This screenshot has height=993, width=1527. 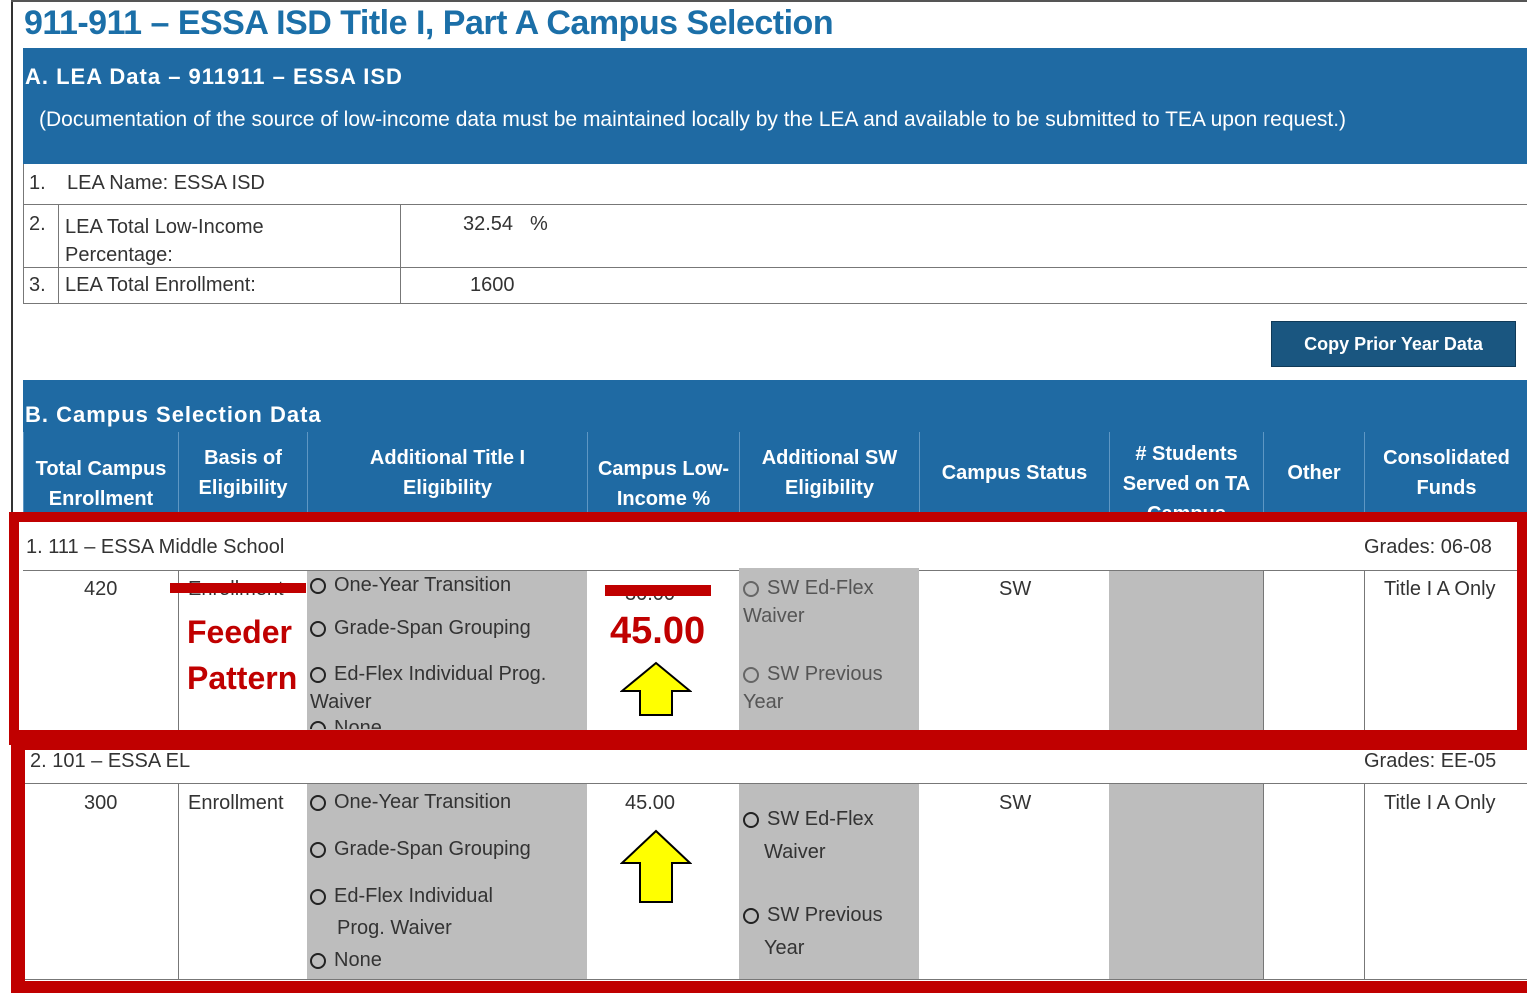 What do you see at coordinates (775, 286) in the screenshot?
I see `lea-row-enrollment: 3. LEA Total Enrollment: 1600` at bounding box center [775, 286].